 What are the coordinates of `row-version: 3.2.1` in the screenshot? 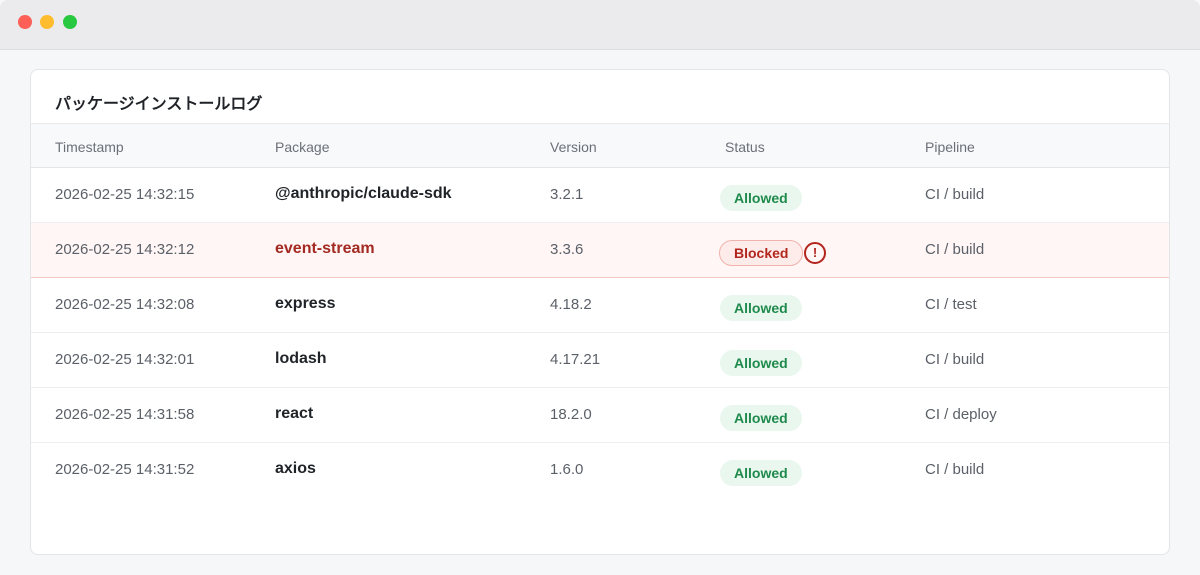 It's located at (567, 194).